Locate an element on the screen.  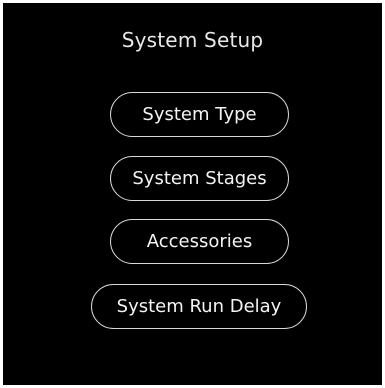
system-stages-button: System Stages is located at coordinates (199, 178).